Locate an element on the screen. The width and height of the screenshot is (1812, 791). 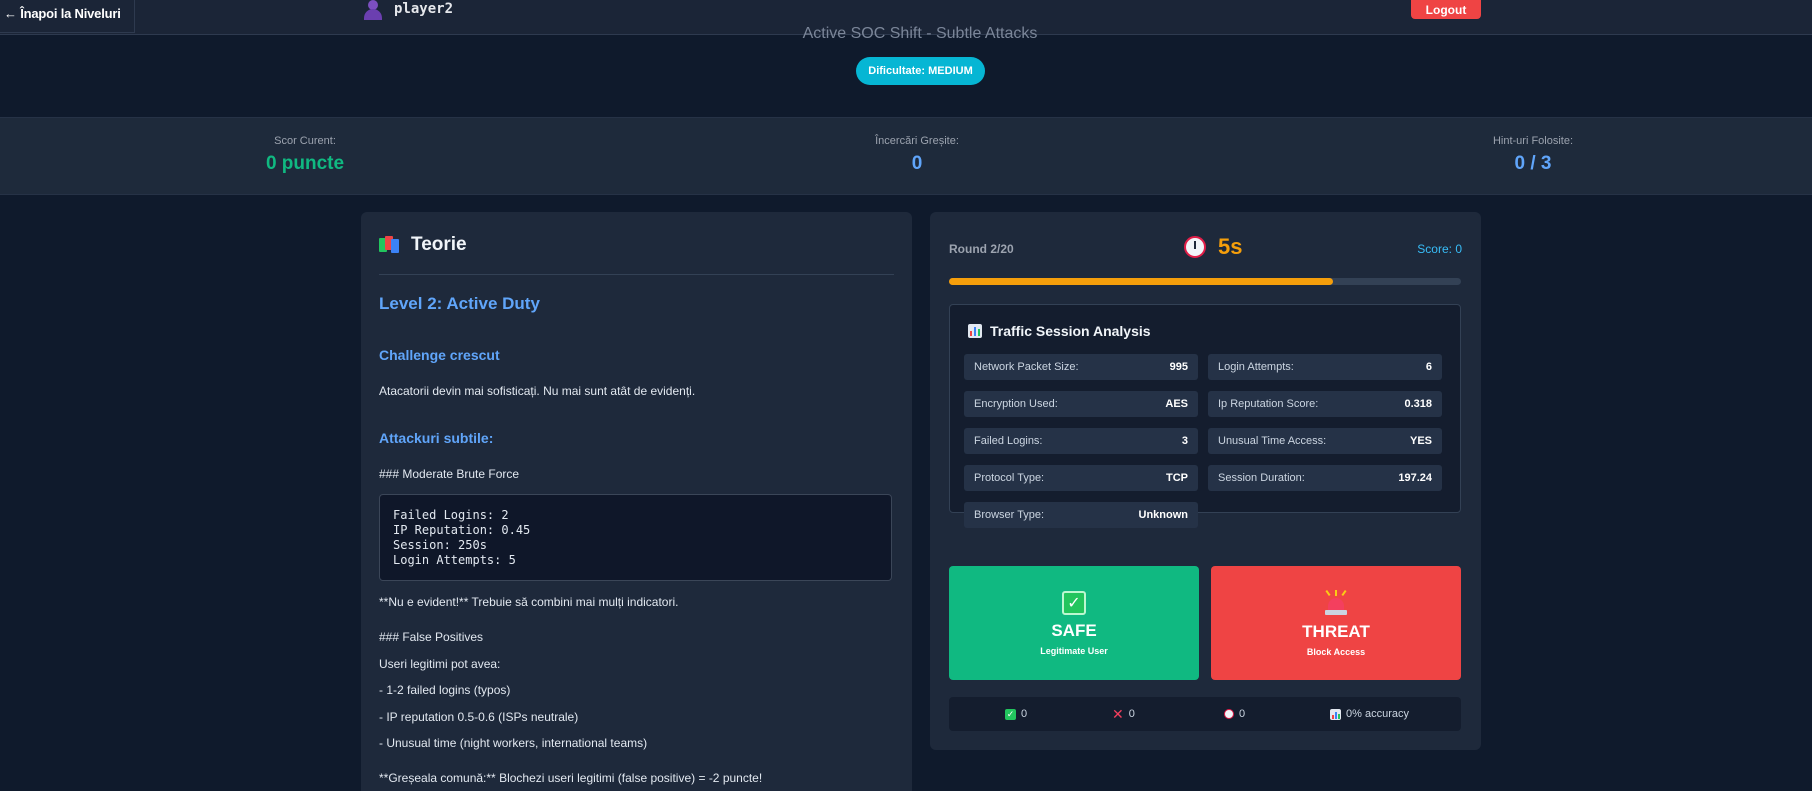
list-item: - 1-2 failed logins (typos) is located at coordinates (445, 690).